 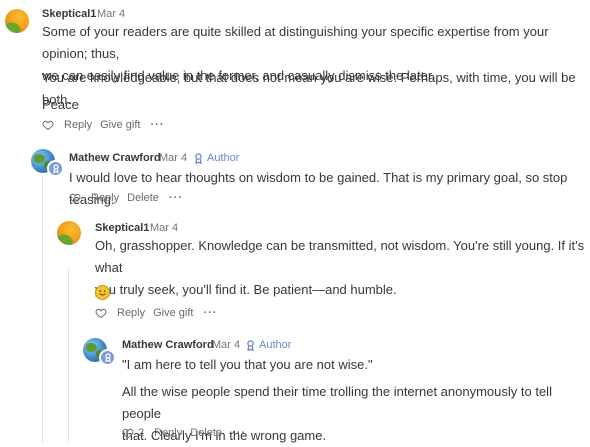 What do you see at coordinates (60, 104) in the screenshot?
I see `comment-text-line: Peace` at bounding box center [60, 104].